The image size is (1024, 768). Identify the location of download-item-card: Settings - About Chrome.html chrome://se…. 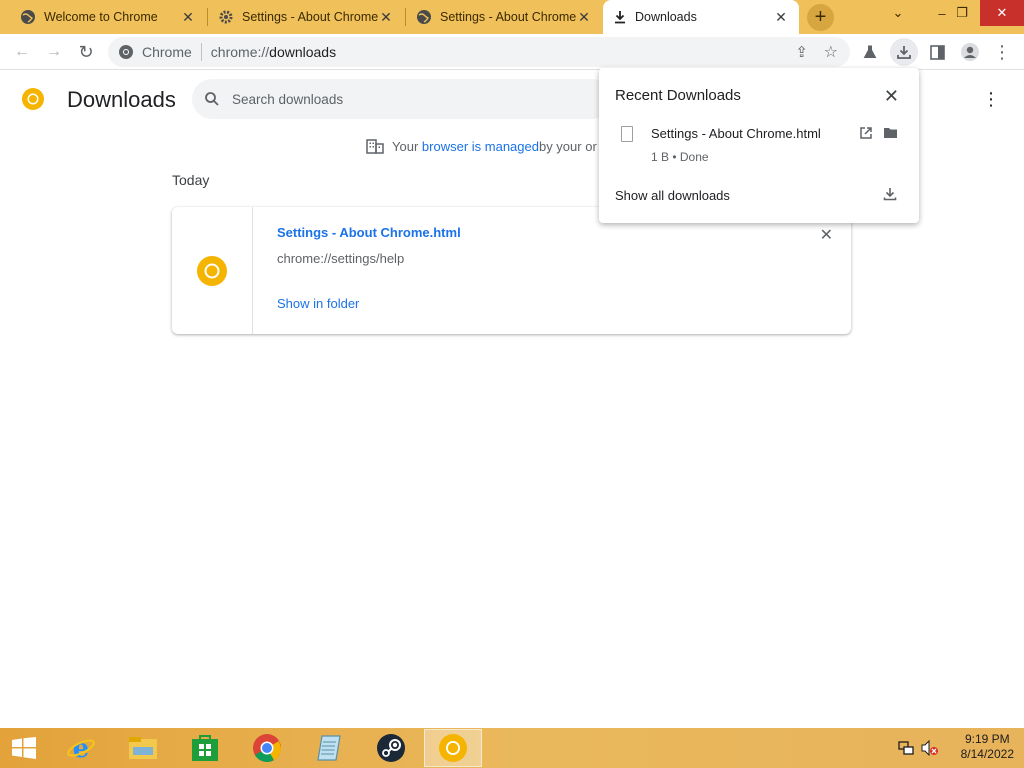
(511, 270).